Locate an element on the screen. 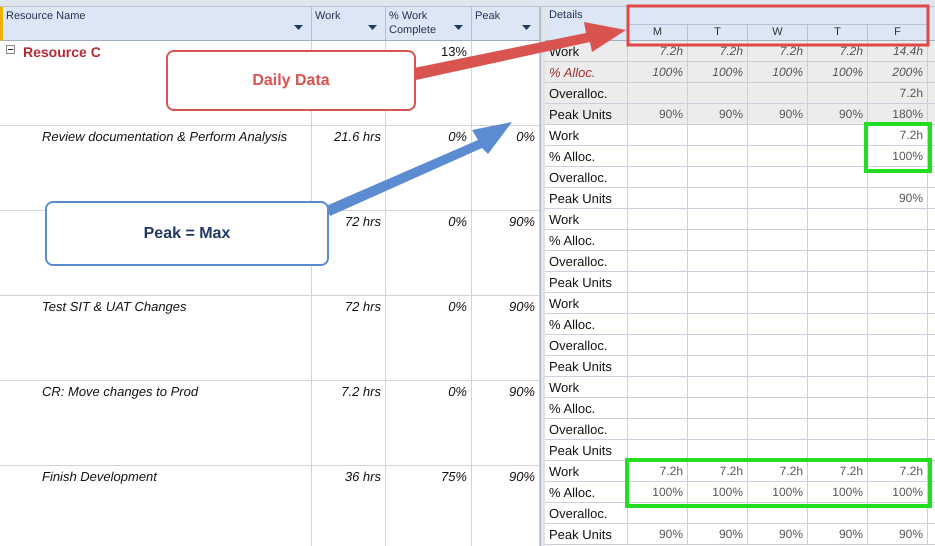 The height and width of the screenshot is (546, 935). collapse-toggle-icon is located at coordinates (10, 49).